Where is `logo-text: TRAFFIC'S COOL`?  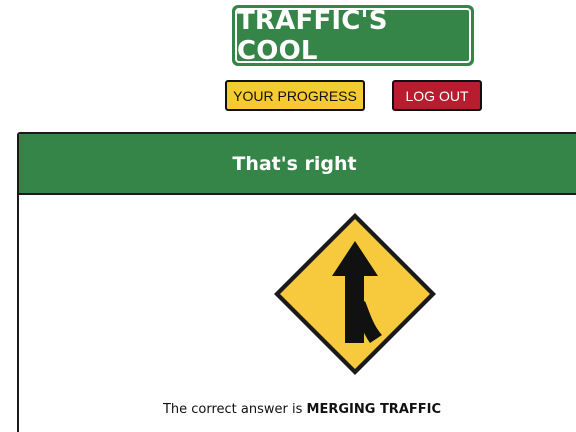
logo-text: TRAFFIC'S COOL is located at coordinates (353, 36).